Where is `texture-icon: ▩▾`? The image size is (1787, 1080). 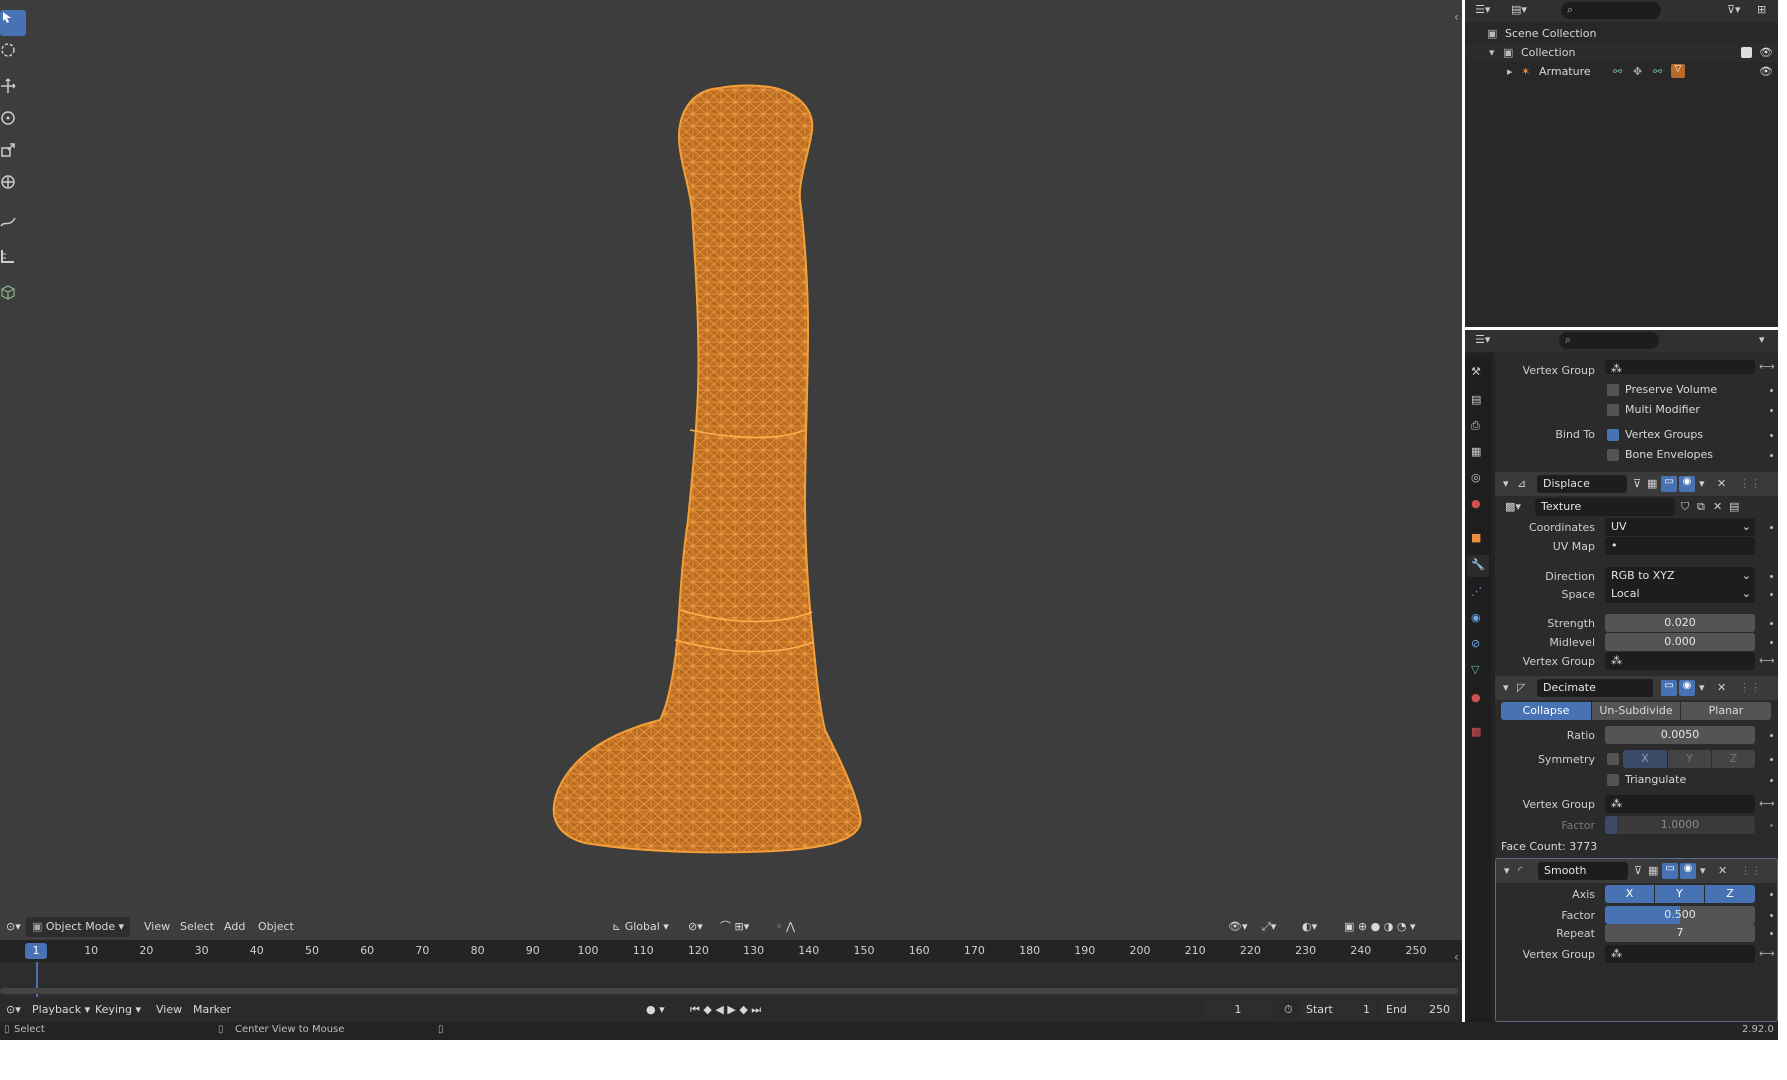 texture-icon: ▩▾ is located at coordinates (1513, 506).